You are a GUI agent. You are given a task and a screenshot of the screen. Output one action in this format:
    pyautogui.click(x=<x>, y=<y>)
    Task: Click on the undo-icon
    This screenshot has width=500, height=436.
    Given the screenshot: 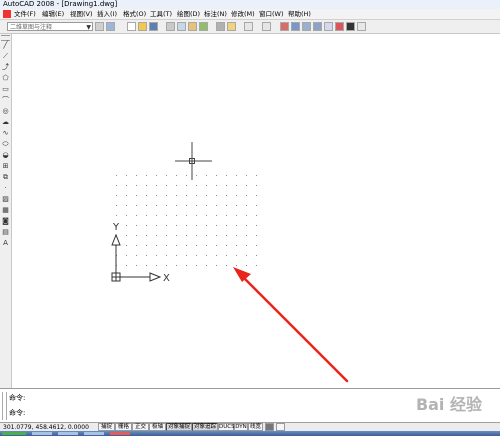 What is the action you would take?
    pyautogui.click(x=248, y=26)
    